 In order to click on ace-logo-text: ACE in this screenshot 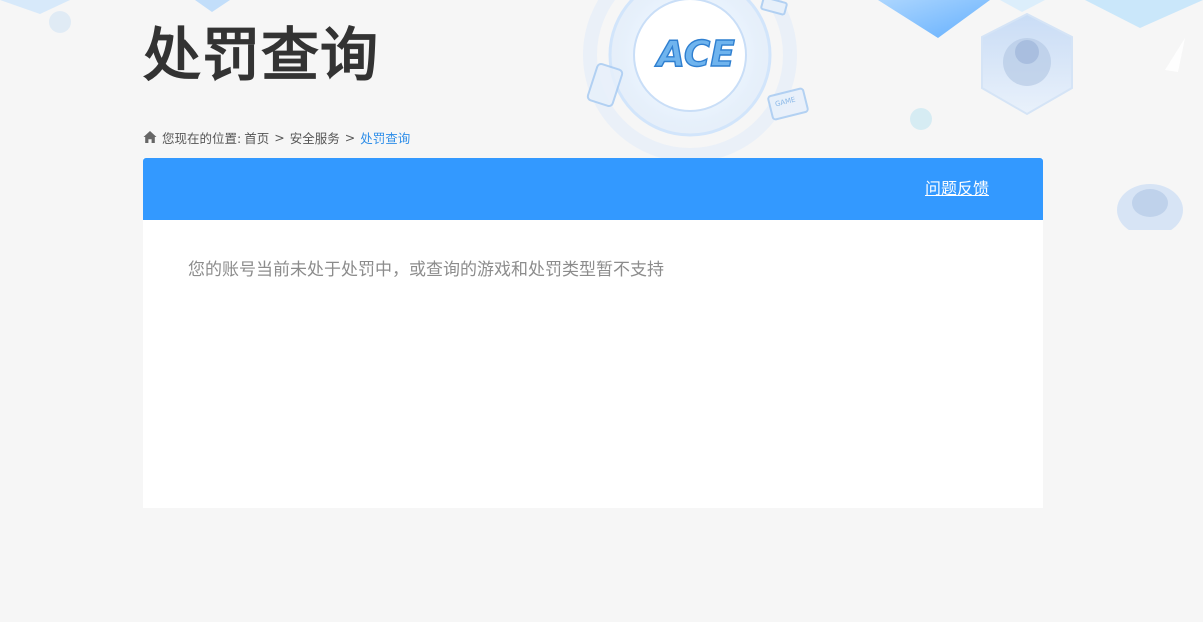, I will do `click(694, 54)`.